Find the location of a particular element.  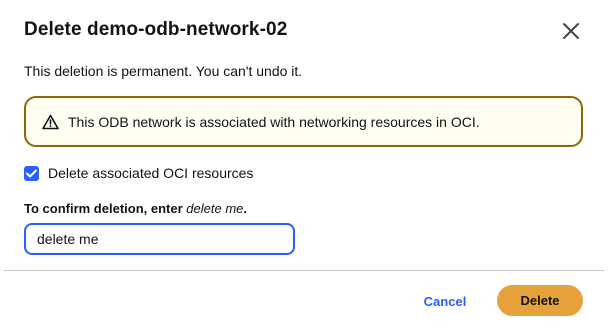

checkmark-icon is located at coordinates (31, 173).